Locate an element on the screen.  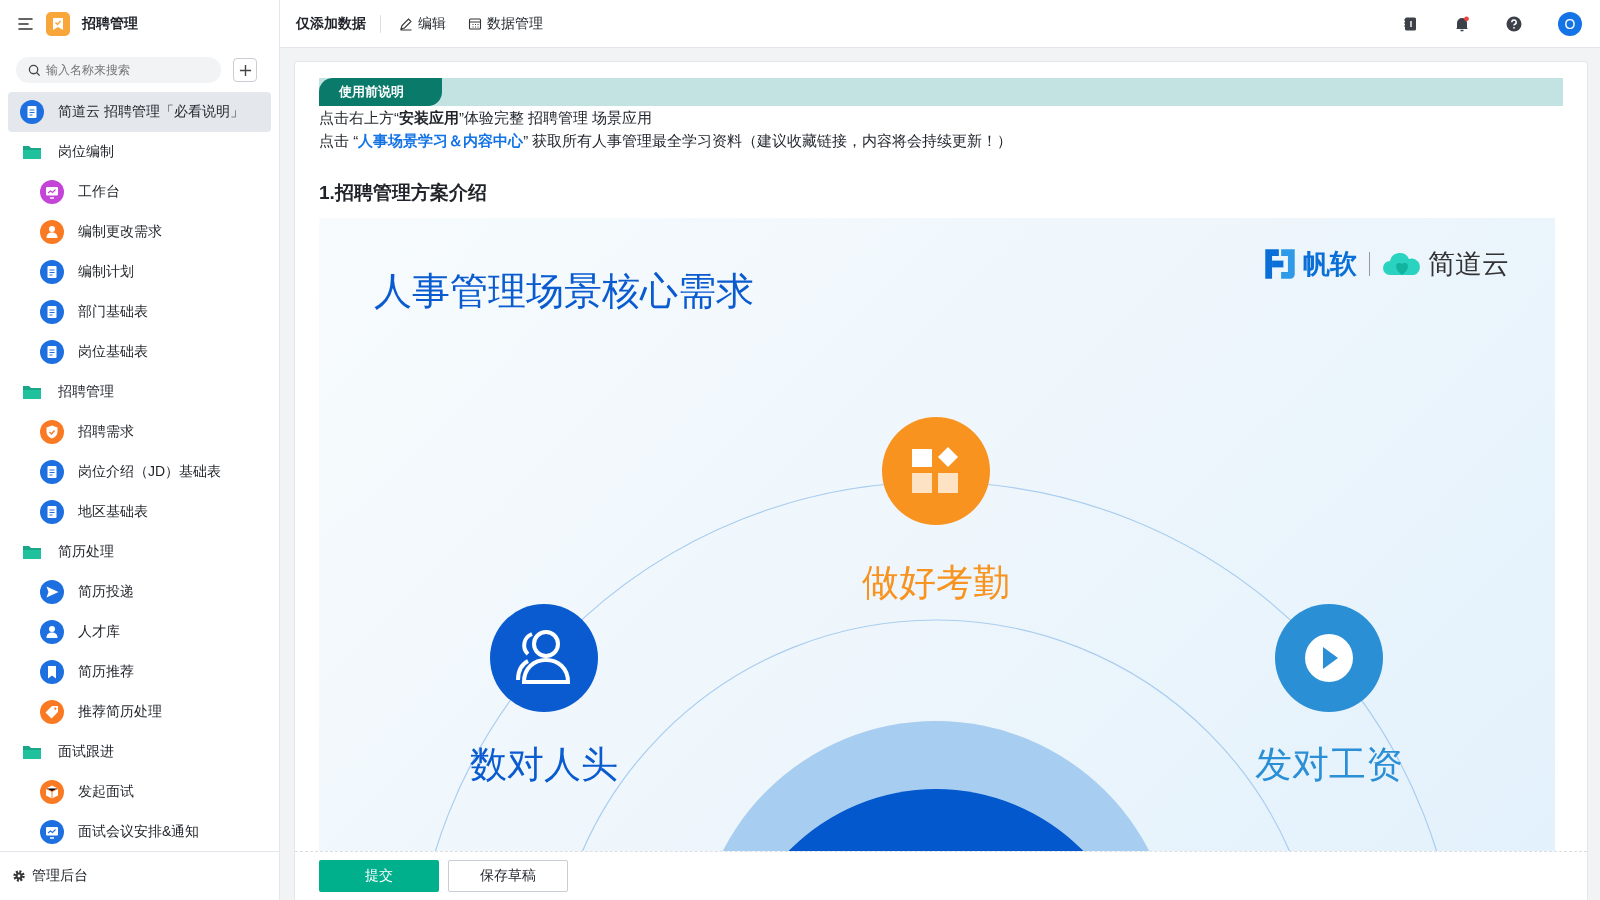
sidebar-item: 人才库 is located at coordinates (139, 632).